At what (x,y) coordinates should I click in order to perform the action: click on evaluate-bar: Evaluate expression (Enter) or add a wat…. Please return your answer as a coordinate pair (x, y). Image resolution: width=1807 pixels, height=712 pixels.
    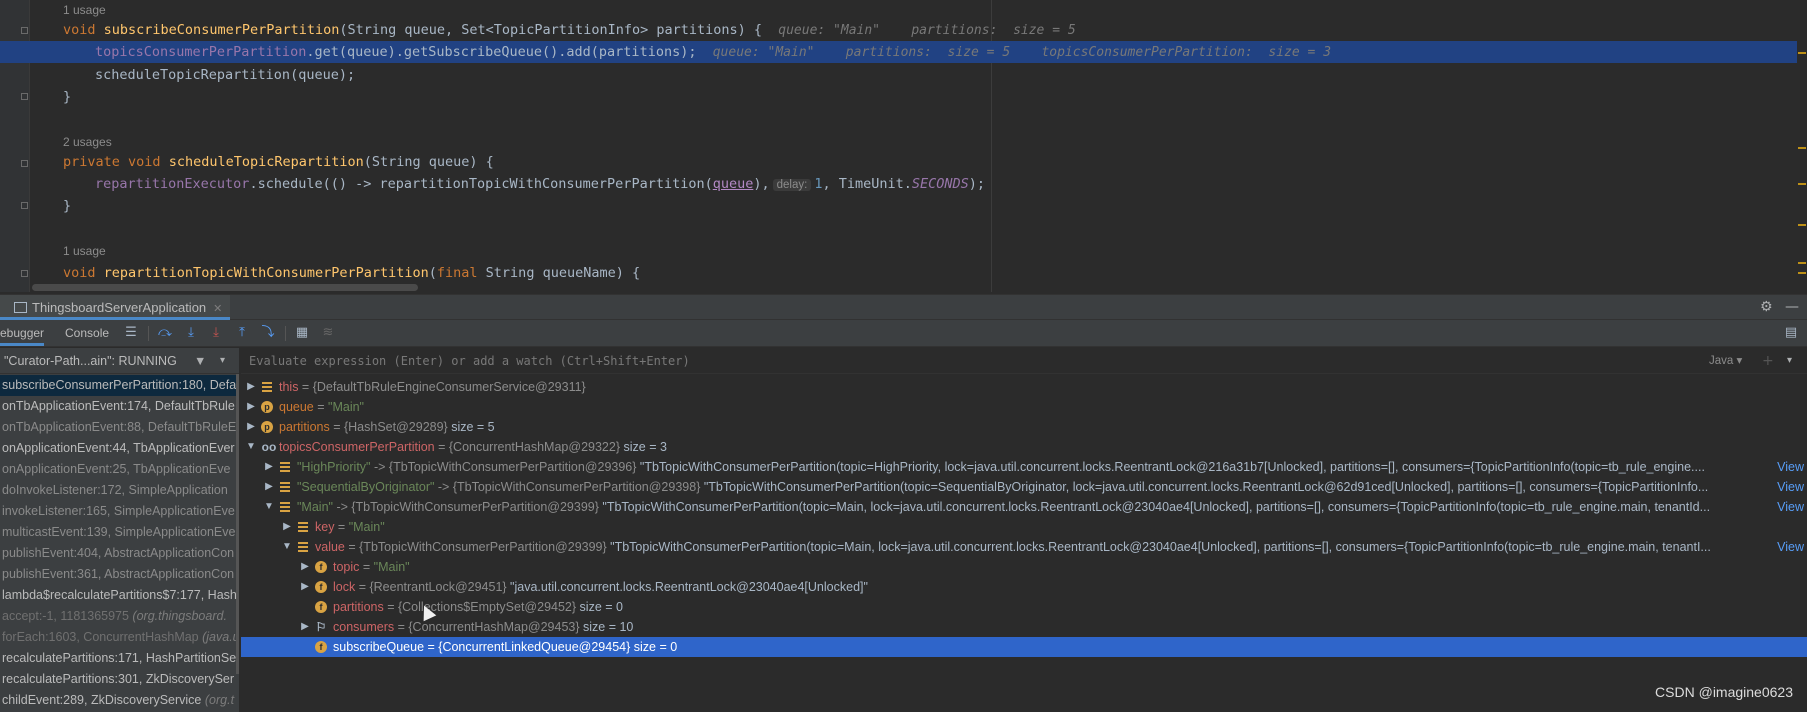
    Looking at the image, I should click on (1024, 361).